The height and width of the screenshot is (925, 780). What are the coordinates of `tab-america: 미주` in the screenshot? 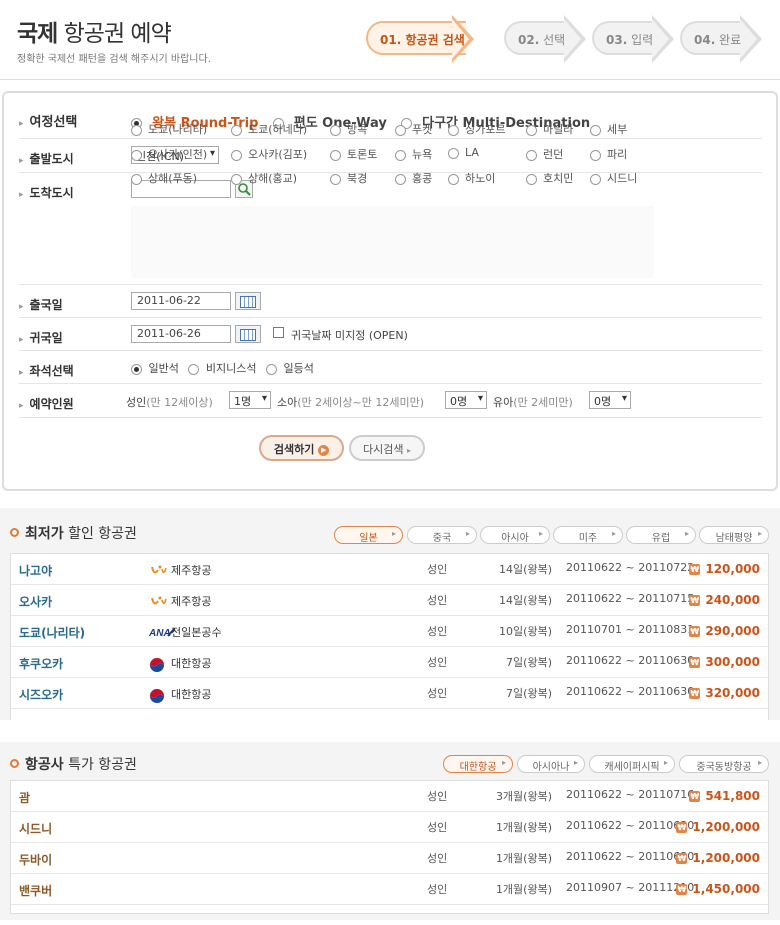 It's located at (588, 535).